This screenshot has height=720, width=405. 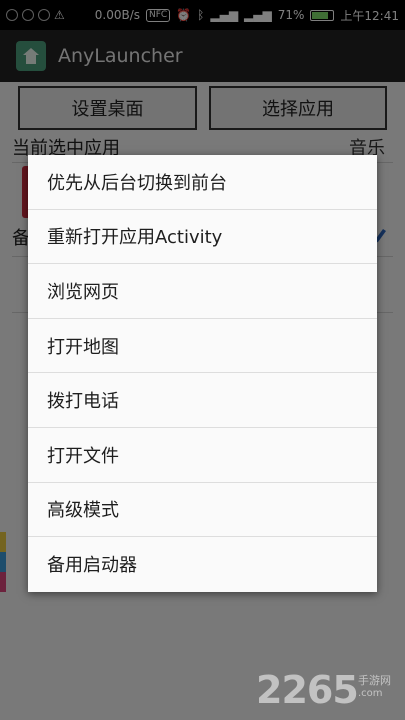 What do you see at coordinates (202, 455) in the screenshot?
I see `menu-item-open-file: 打开文件` at bounding box center [202, 455].